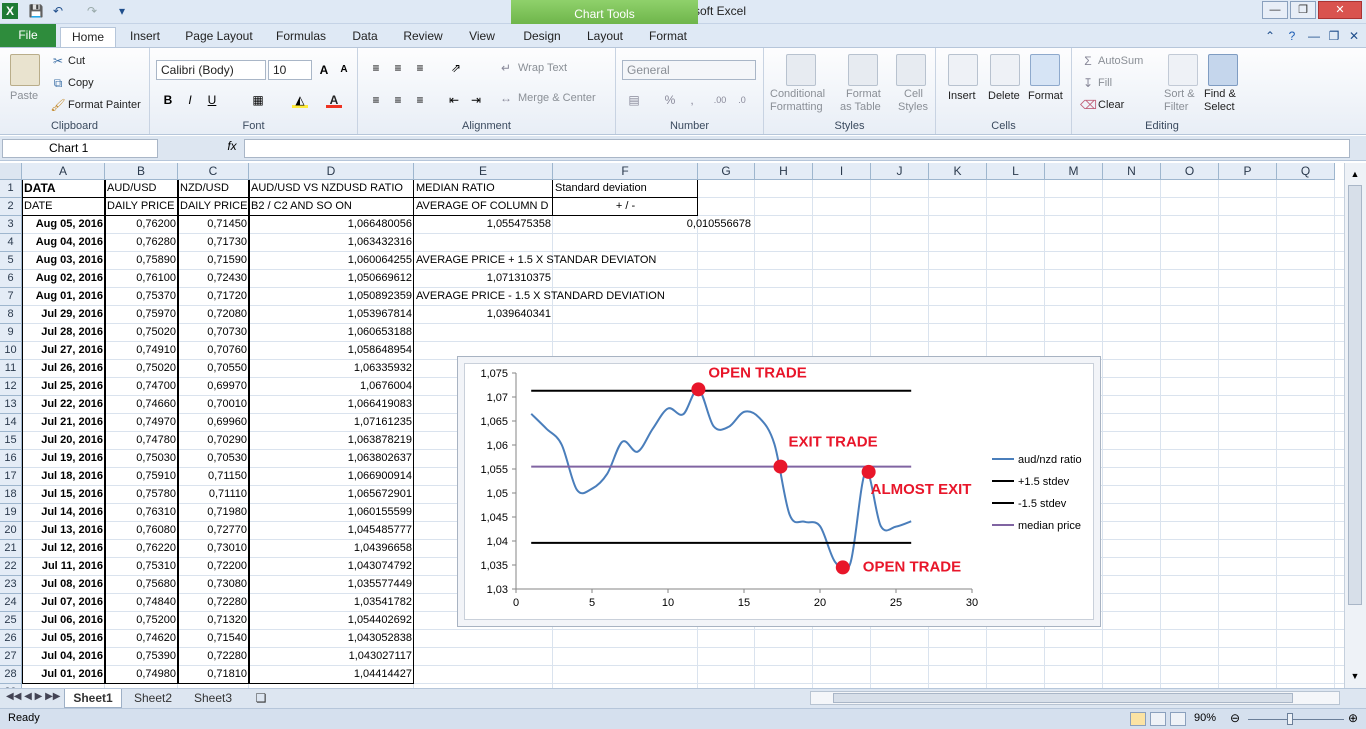 This screenshot has width=1366, height=729. Describe the element at coordinates (331, 441) in the screenshot. I see `cell-d15: 1,063878219` at that location.